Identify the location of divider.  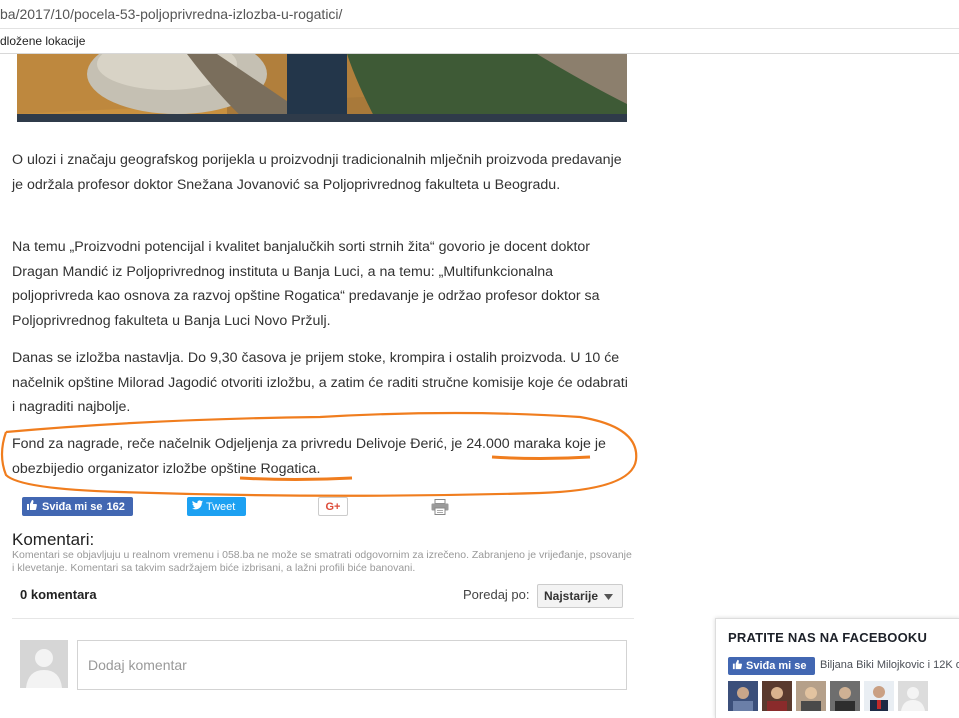
(323, 618).